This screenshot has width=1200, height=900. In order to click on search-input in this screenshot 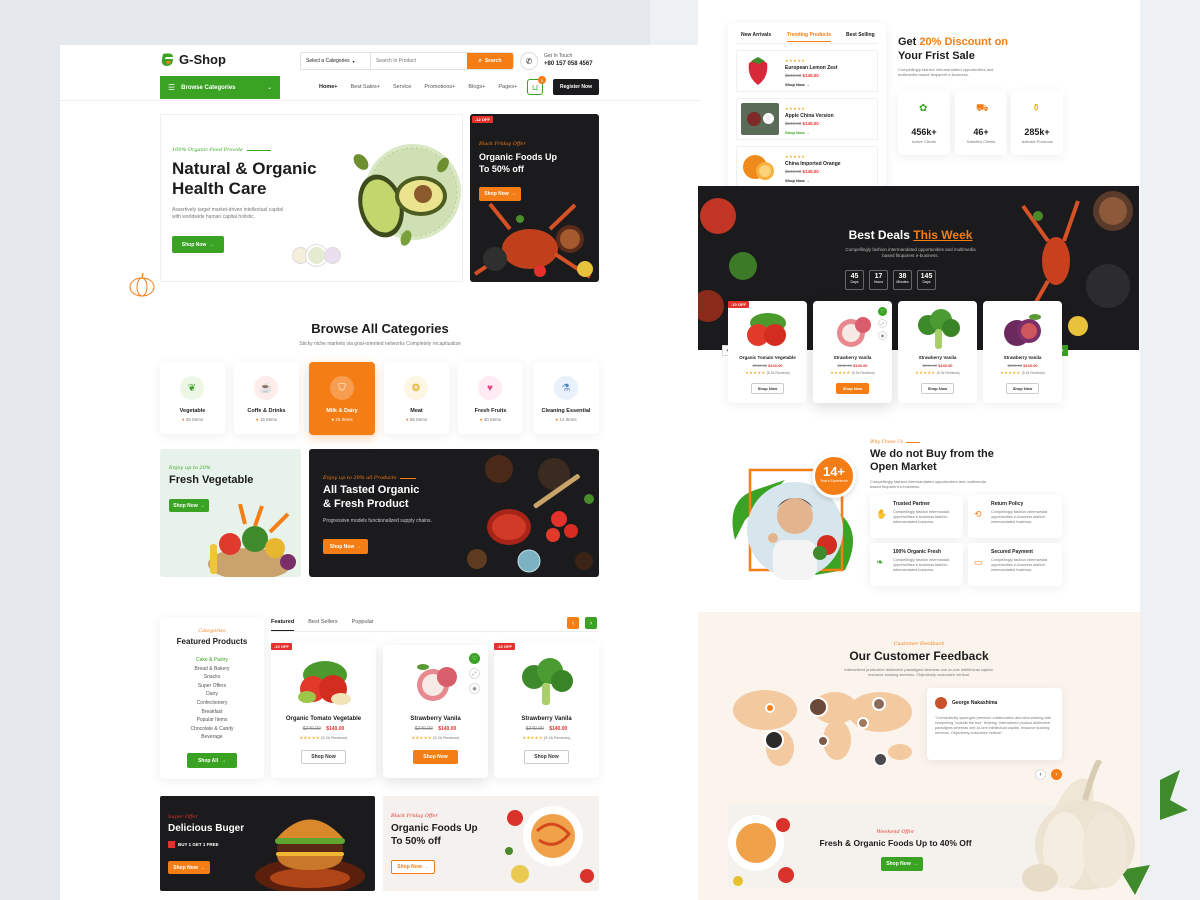, I will do `click(419, 61)`.